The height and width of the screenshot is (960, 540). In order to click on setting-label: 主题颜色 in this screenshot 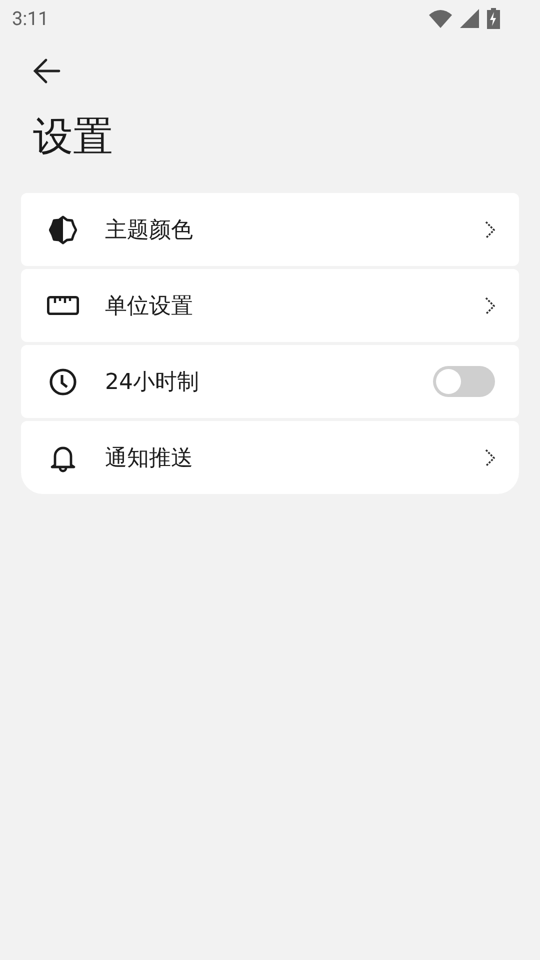, I will do `click(149, 230)`.